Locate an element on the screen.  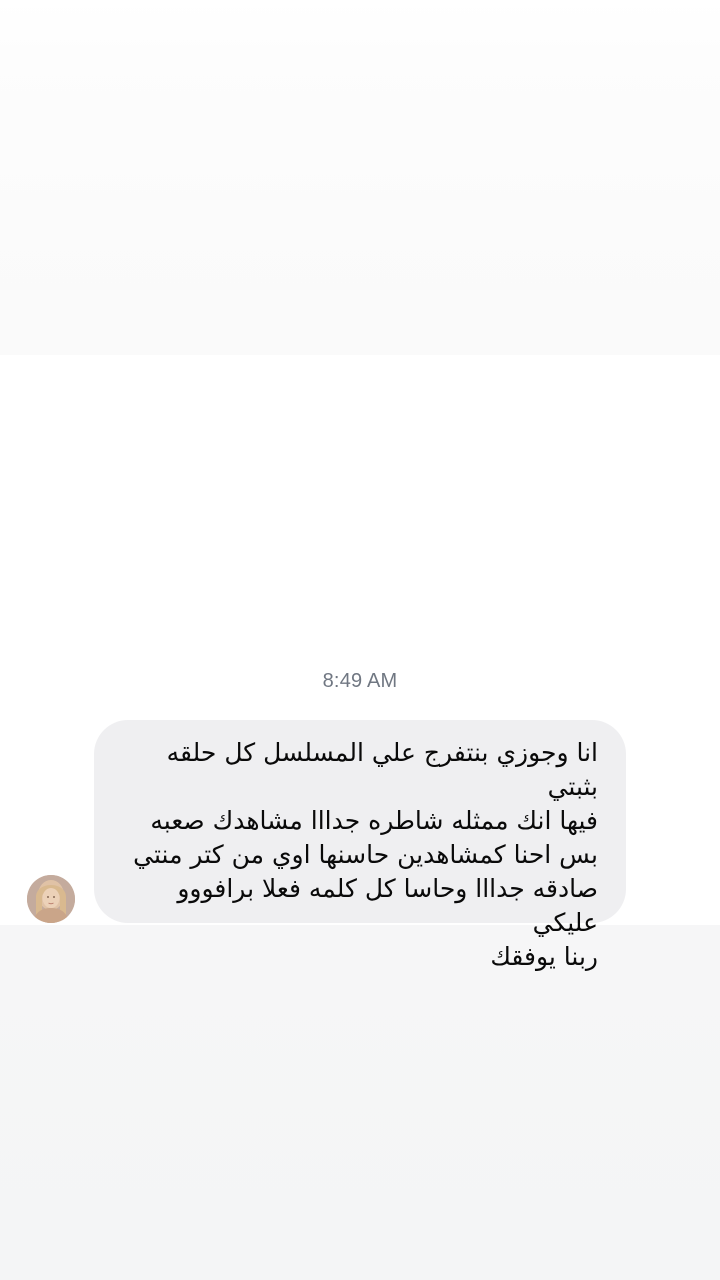
sender-avatar is located at coordinates (51, 899).